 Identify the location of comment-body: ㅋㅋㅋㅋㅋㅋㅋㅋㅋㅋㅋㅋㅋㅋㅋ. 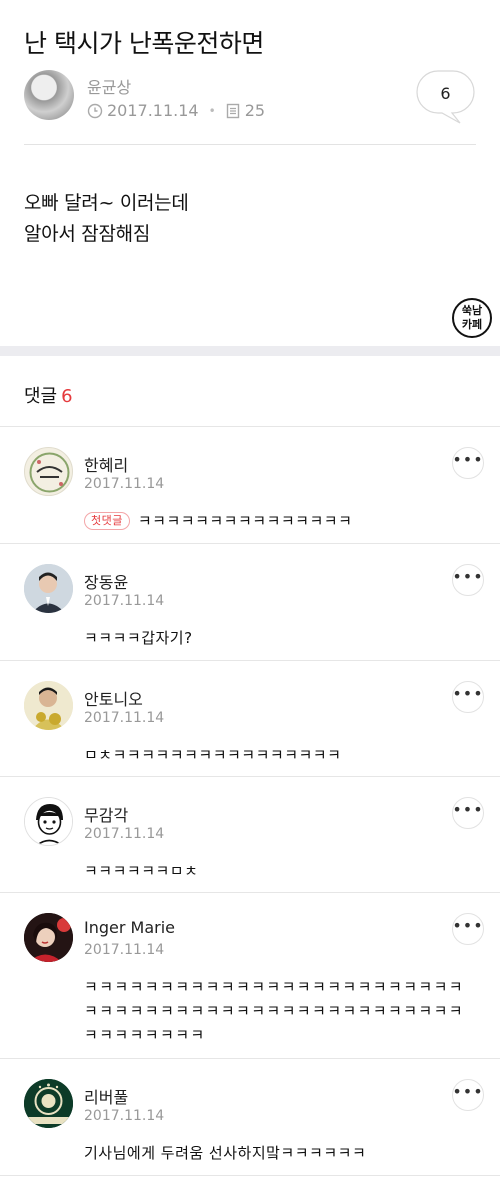
(245, 521).